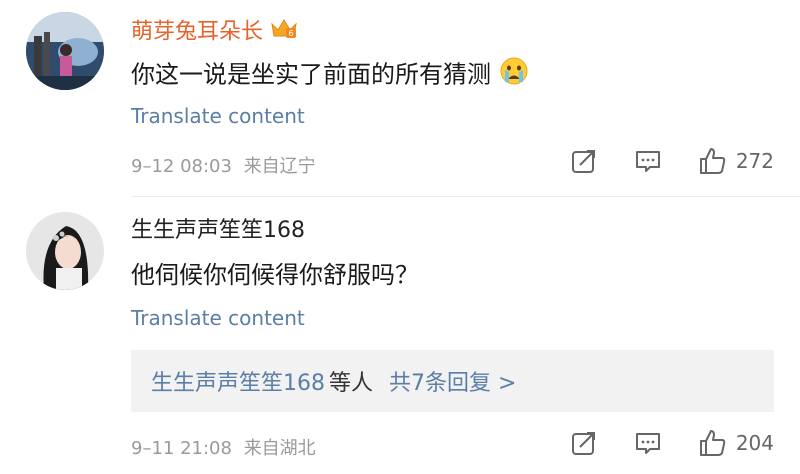 The width and height of the screenshot is (800, 474). What do you see at coordinates (238, 381) in the screenshot?
I see `reply-names: 生生声声笙笙168` at bounding box center [238, 381].